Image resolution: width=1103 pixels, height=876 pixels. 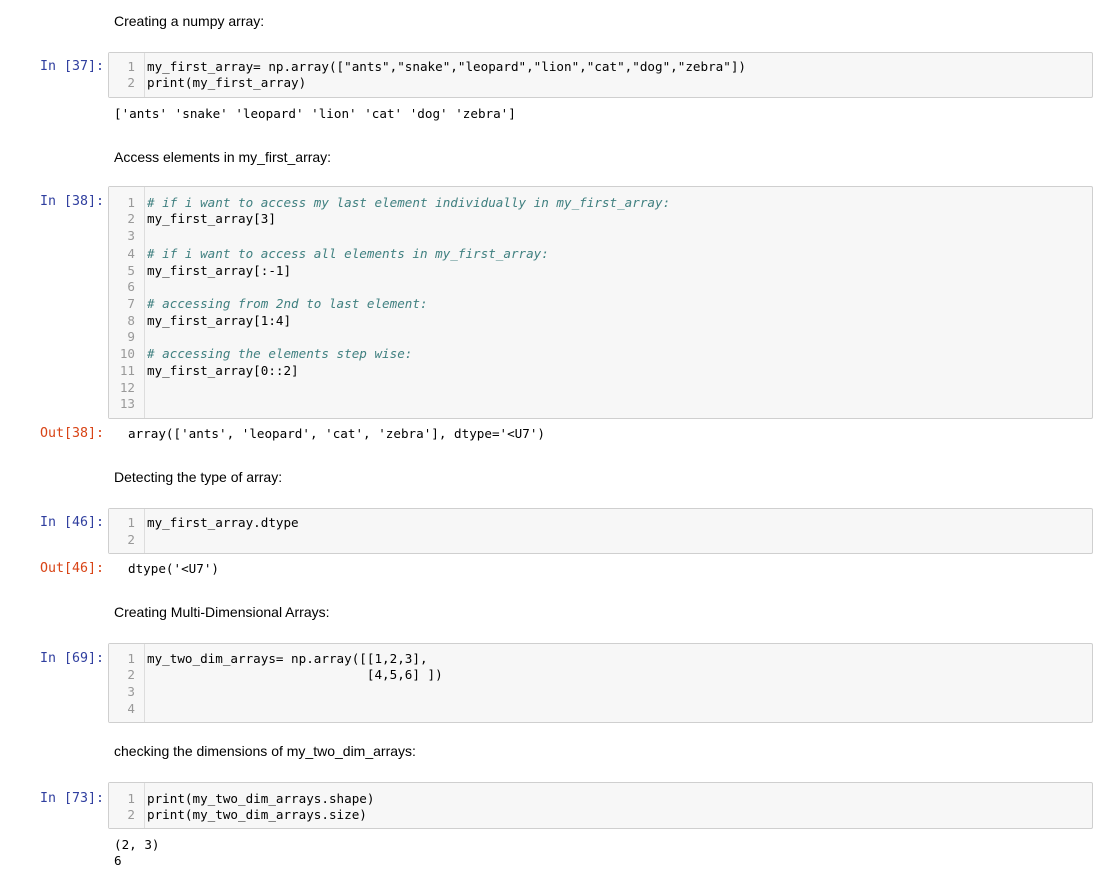 What do you see at coordinates (600, 271) in the screenshot?
I see `code-line-5: 5 my_first_array[:-1]` at bounding box center [600, 271].